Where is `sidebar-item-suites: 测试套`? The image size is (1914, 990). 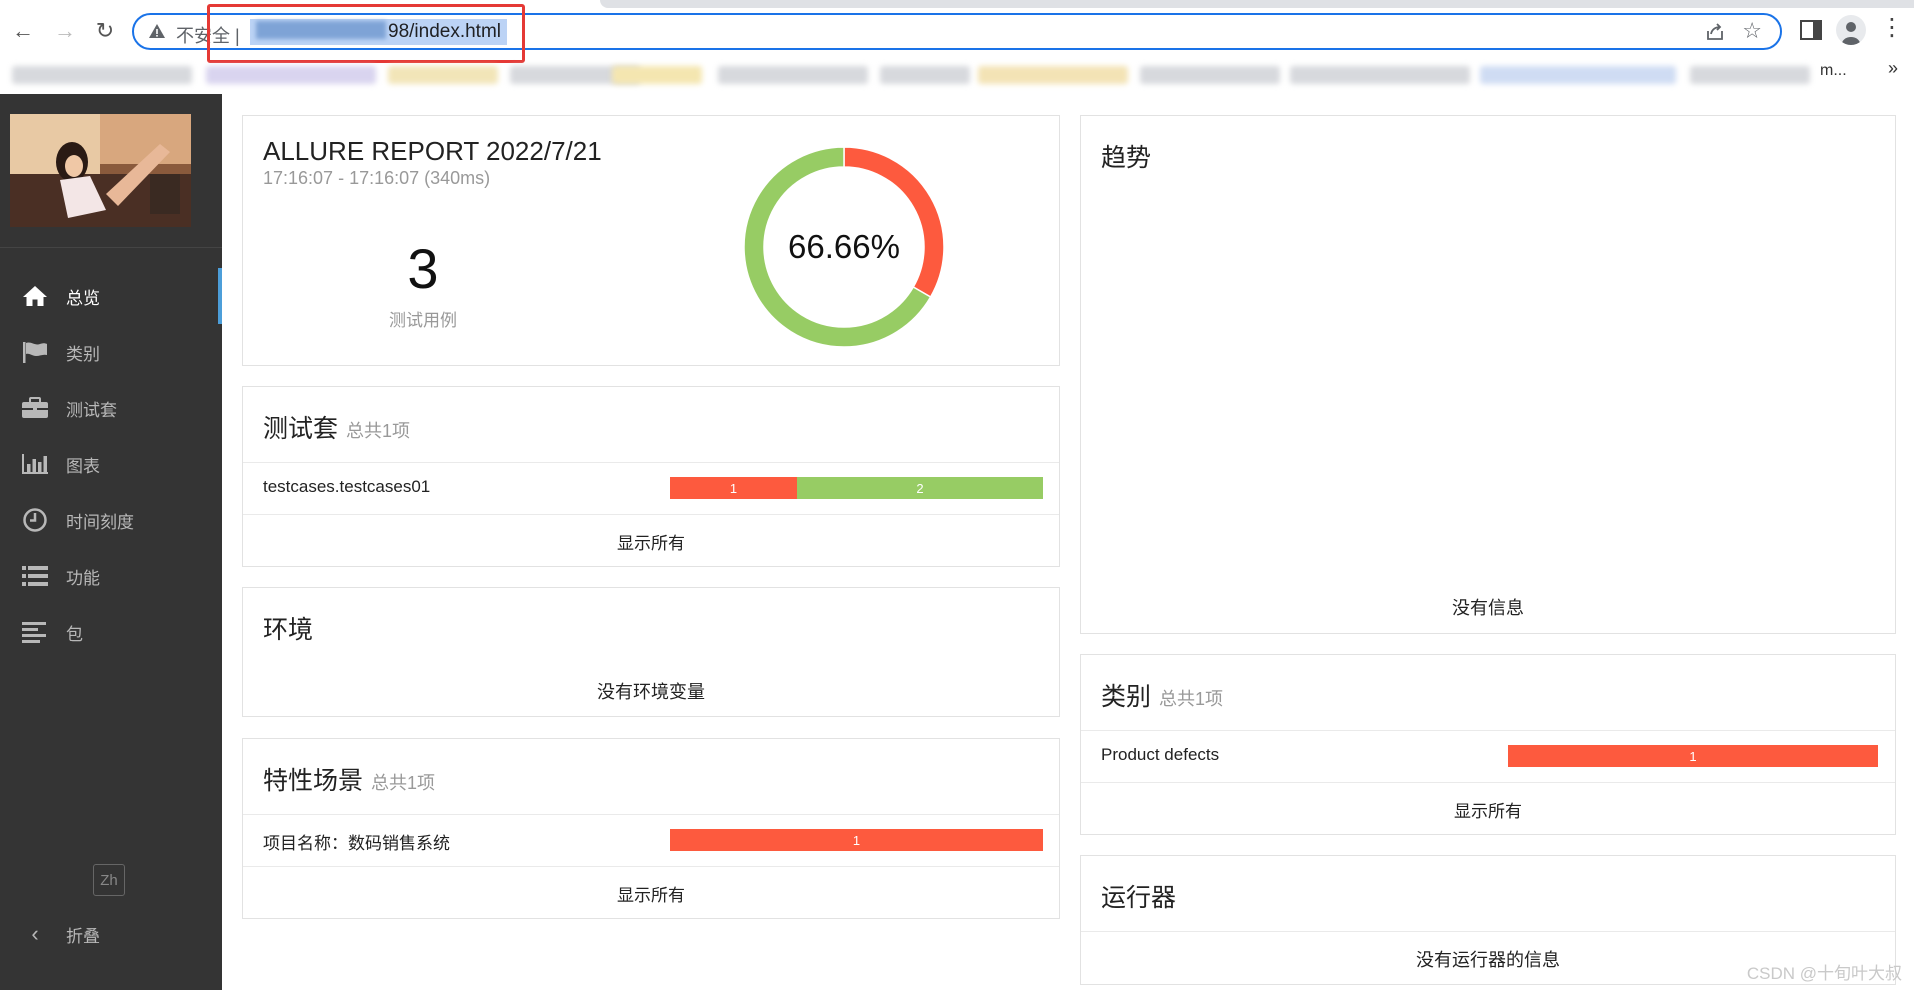
sidebar-item-suites: 测试套 is located at coordinates (111, 408).